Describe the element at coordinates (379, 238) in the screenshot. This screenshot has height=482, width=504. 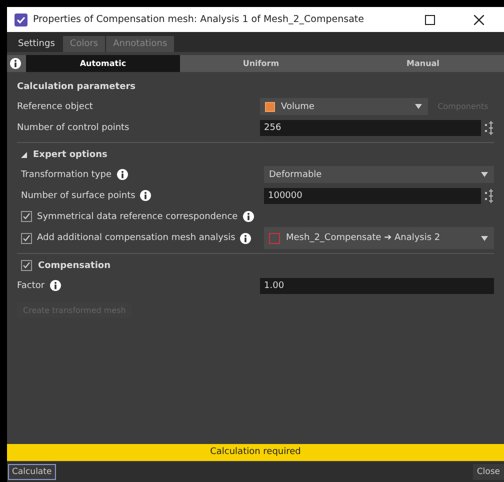
I see `dropdown: Mesh_2_Compensate ➔ Analysis 2` at that location.